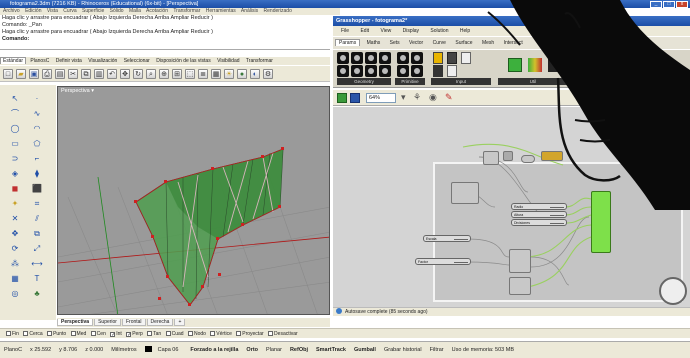 The height and width of the screenshot is (358, 690). I want to click on tab-definir-vista: Definir vista, so click(69, 61).